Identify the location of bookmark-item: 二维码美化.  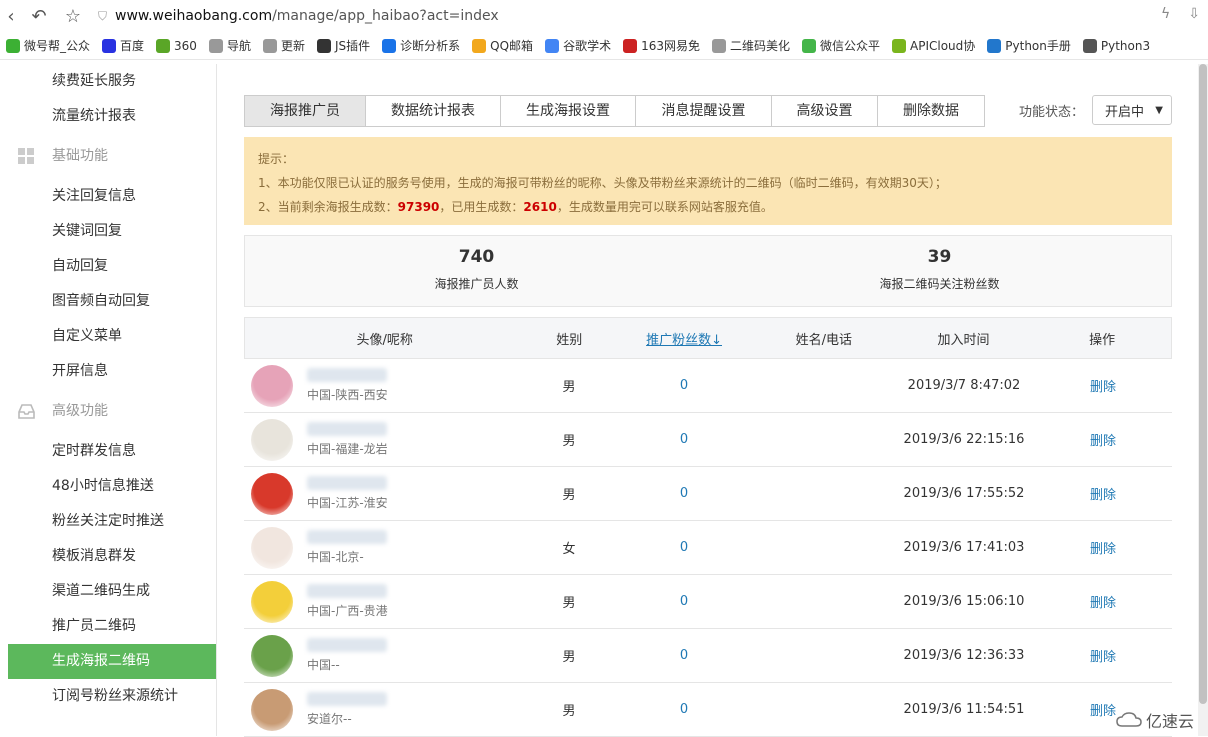
(751, 45).